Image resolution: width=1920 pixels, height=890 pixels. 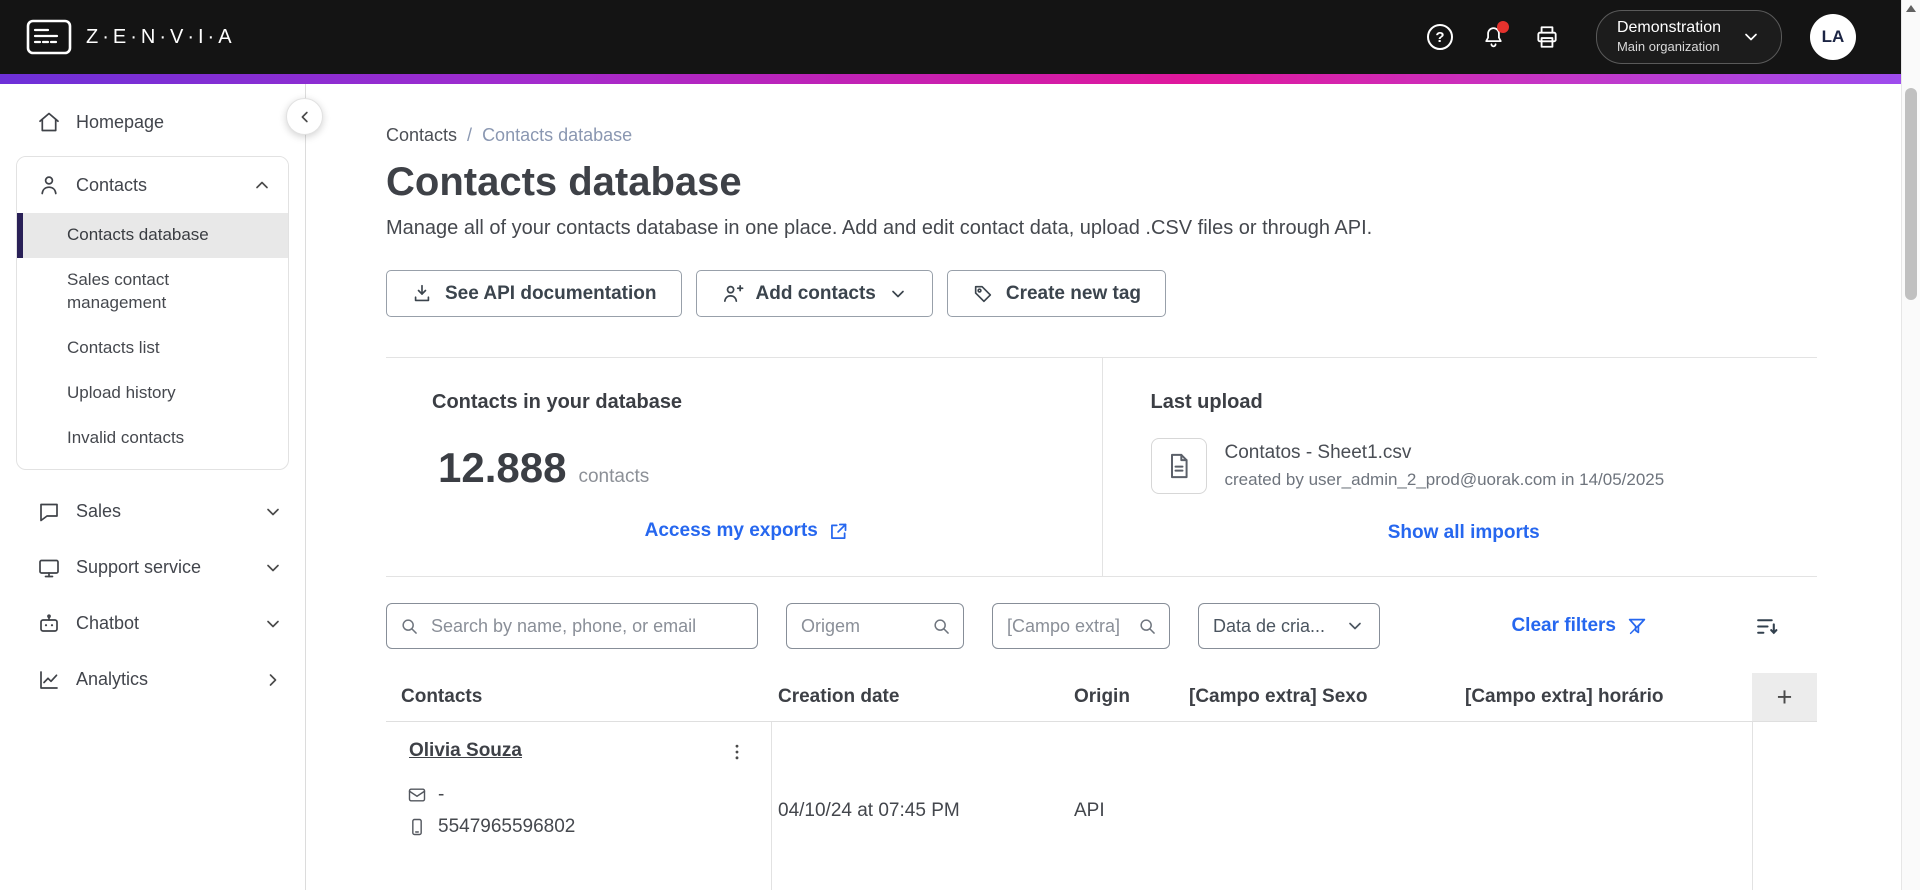 I want to click on help-icon: ?, so click(x=1439, y=37).